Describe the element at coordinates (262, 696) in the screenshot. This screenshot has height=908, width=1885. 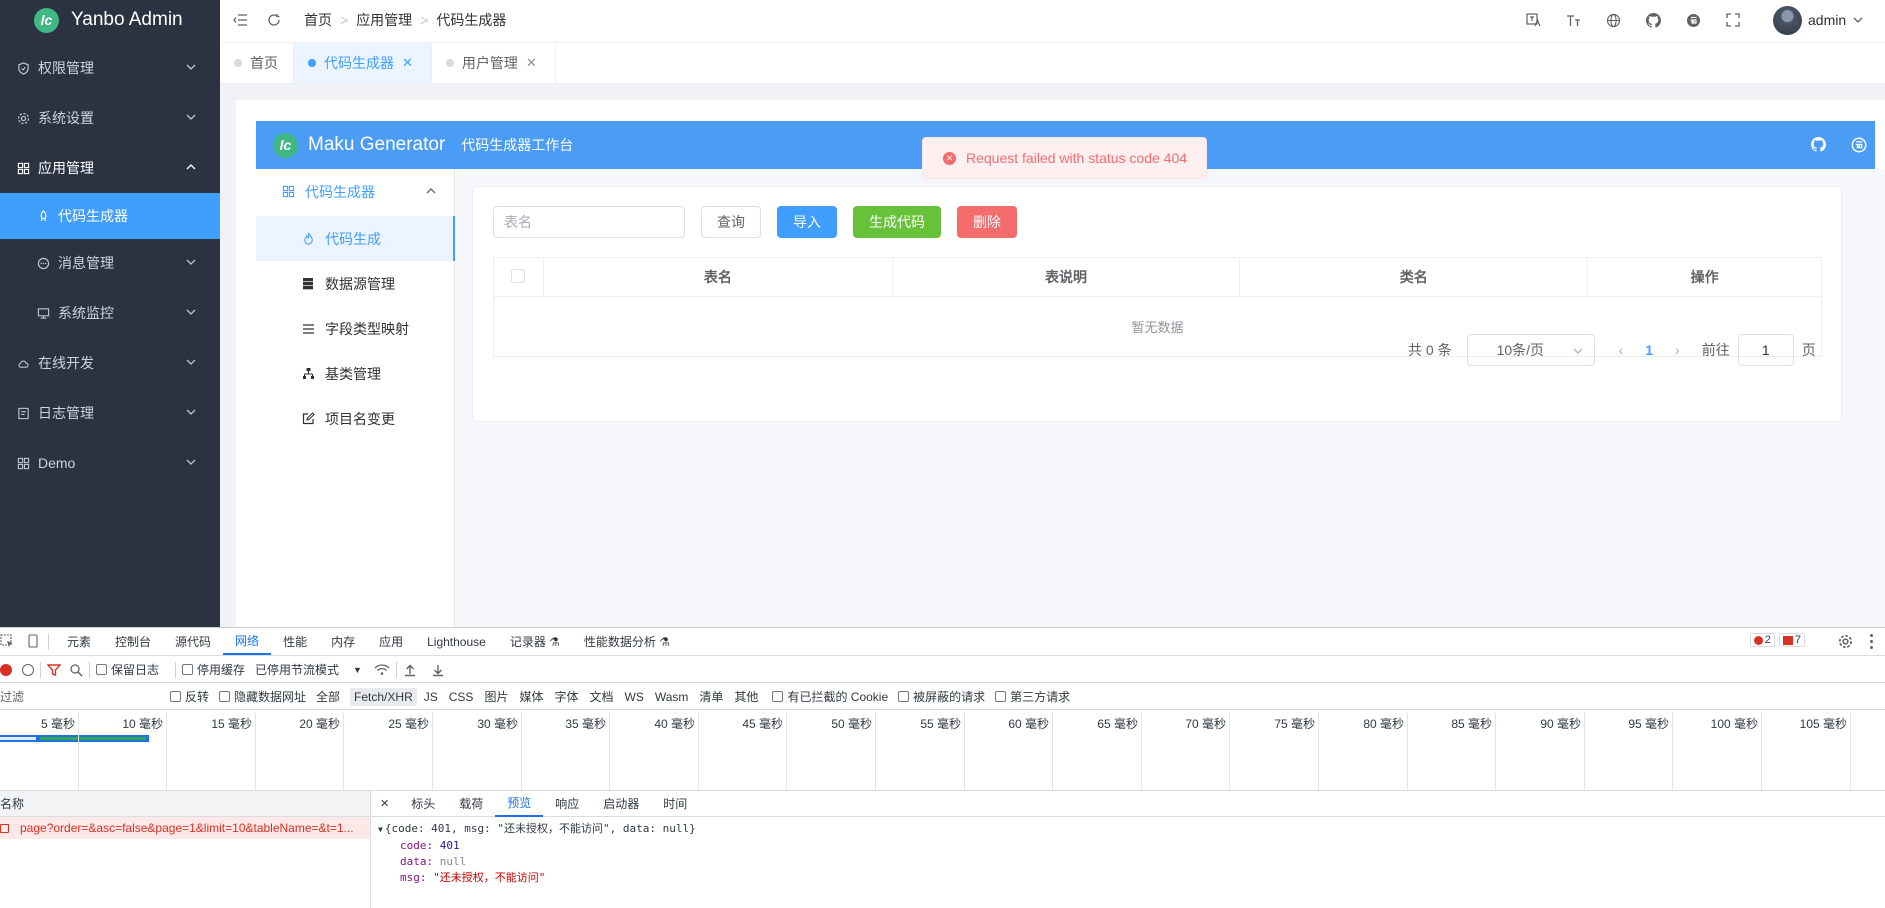
I see `hide-data-urls-checkbox: 隐藏数据网址` at that location.